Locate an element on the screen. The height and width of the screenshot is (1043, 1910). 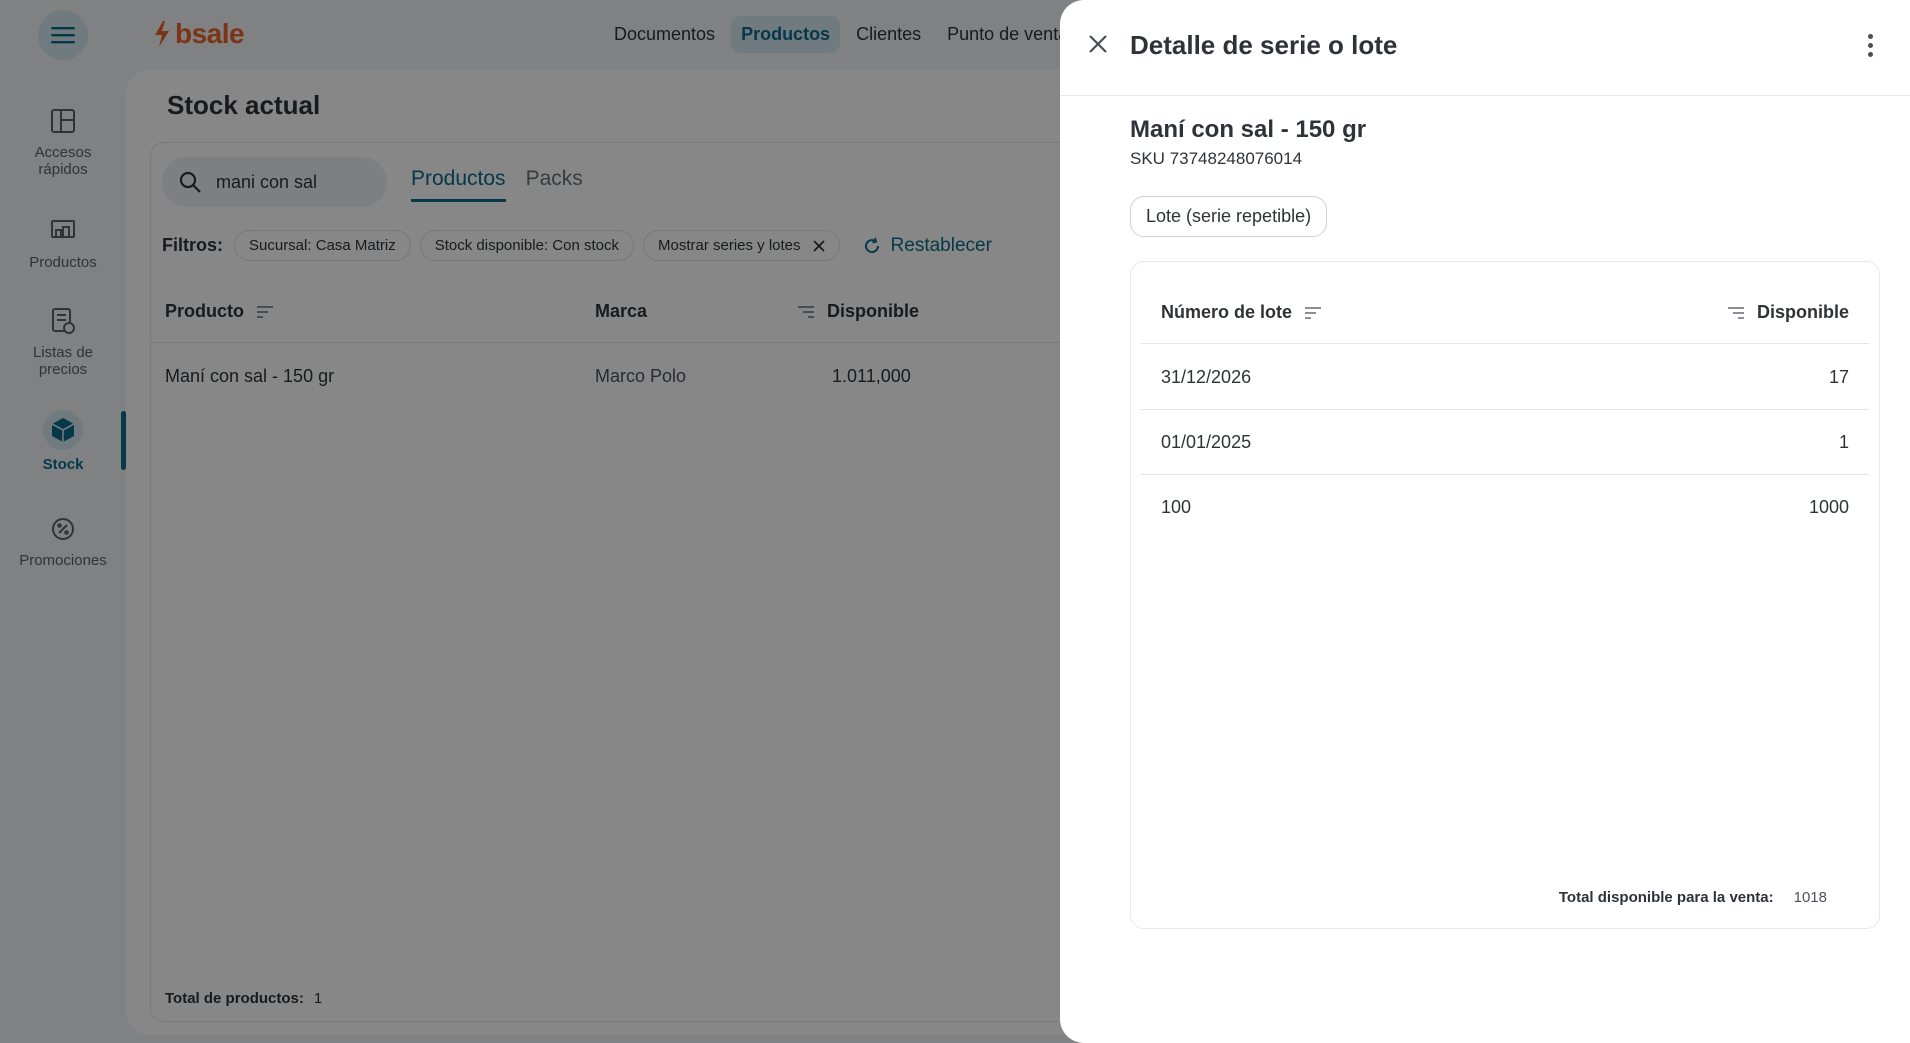
drawer-title: Detalle de serie o lote is located at coordinates (1264, 45).